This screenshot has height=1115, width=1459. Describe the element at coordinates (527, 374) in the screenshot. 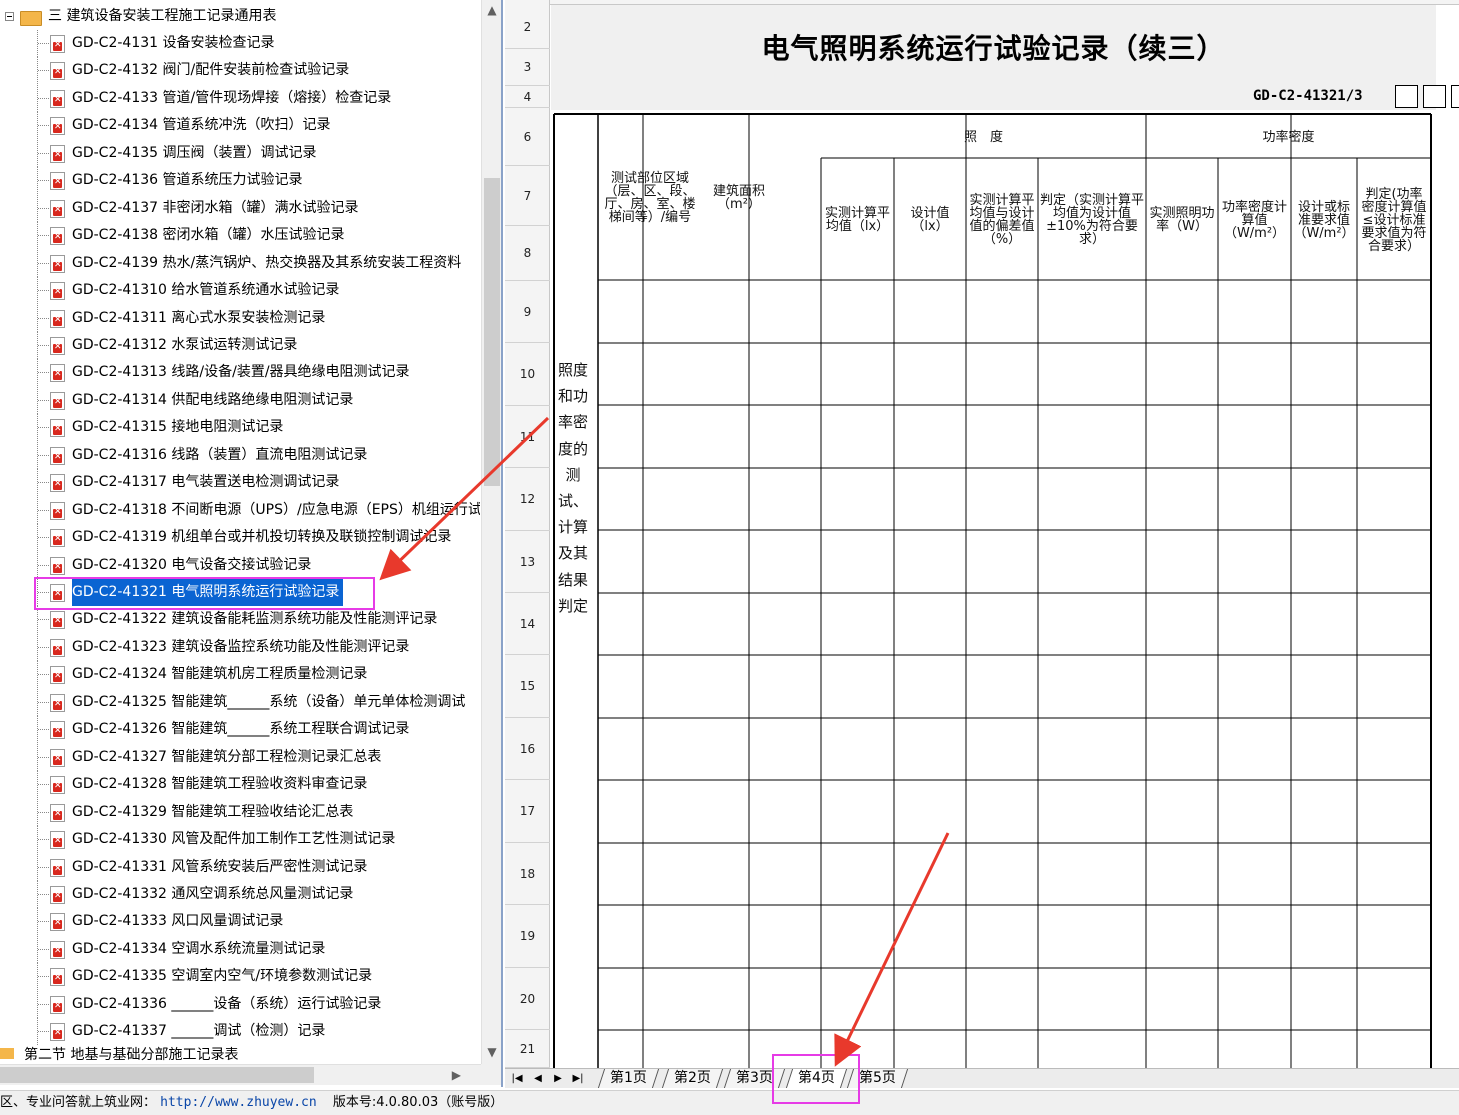

I see `row-header: 10` at that location.